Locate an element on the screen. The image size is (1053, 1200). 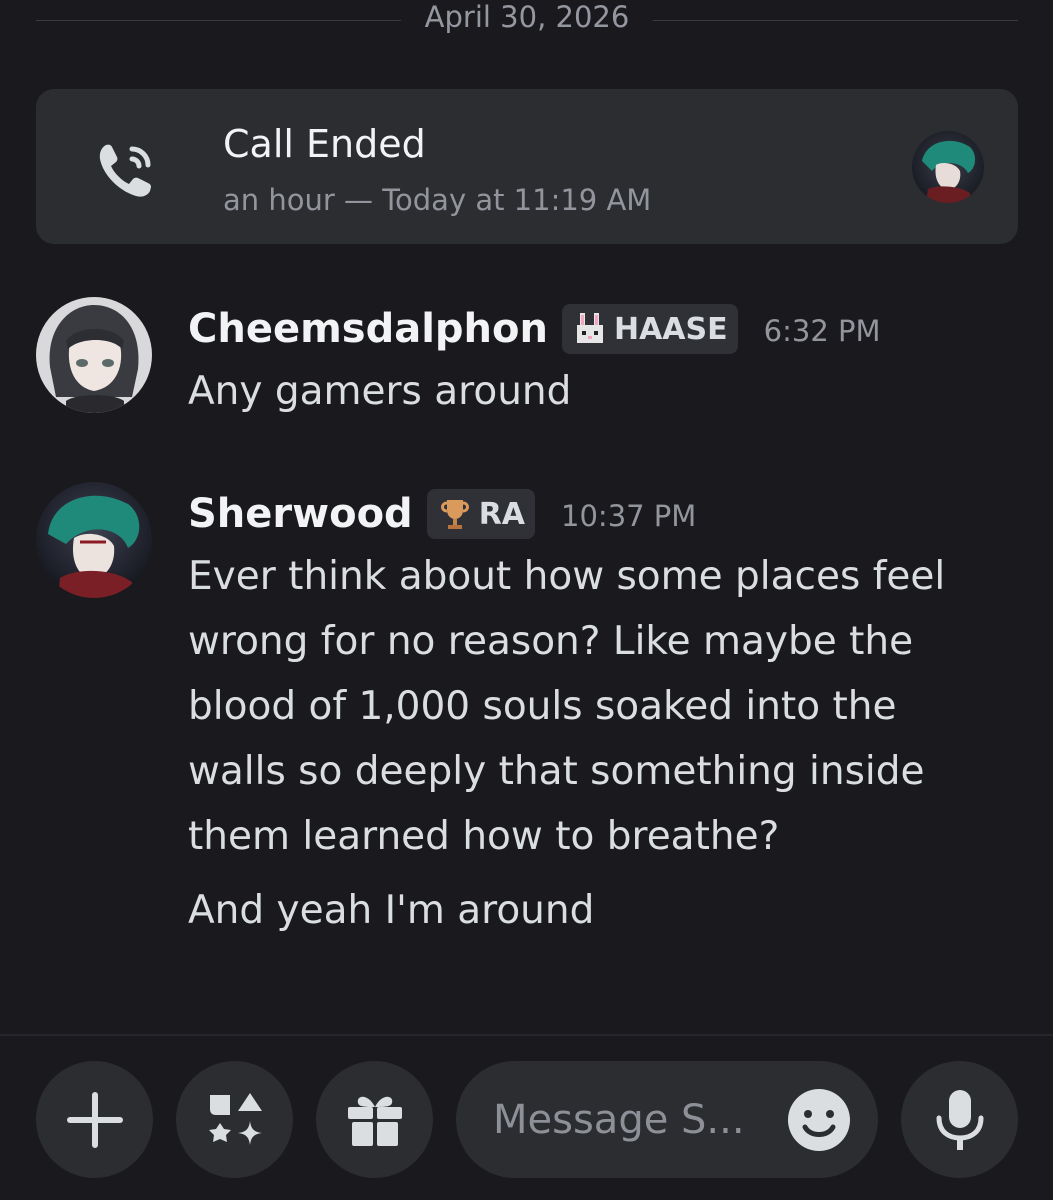
call-participant-avatar is located at coordinates (948, 167).